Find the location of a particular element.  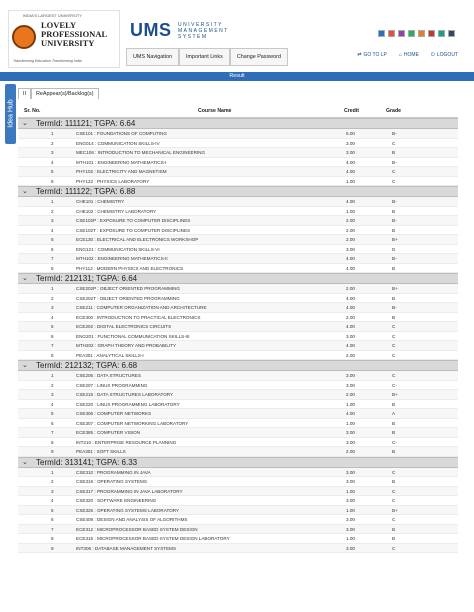

home-label: HOME is located at coordinates (411, 55).